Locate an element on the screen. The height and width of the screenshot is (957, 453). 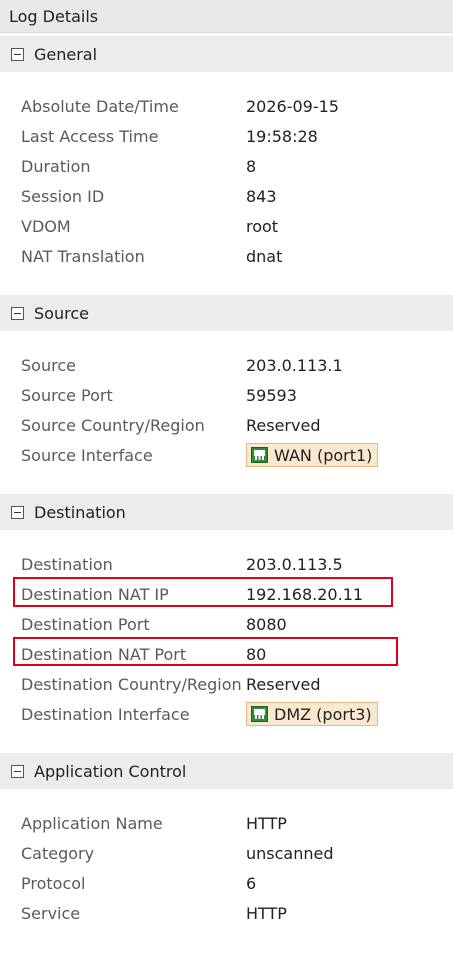
section-title: Source is located at coordinates (61, 313).